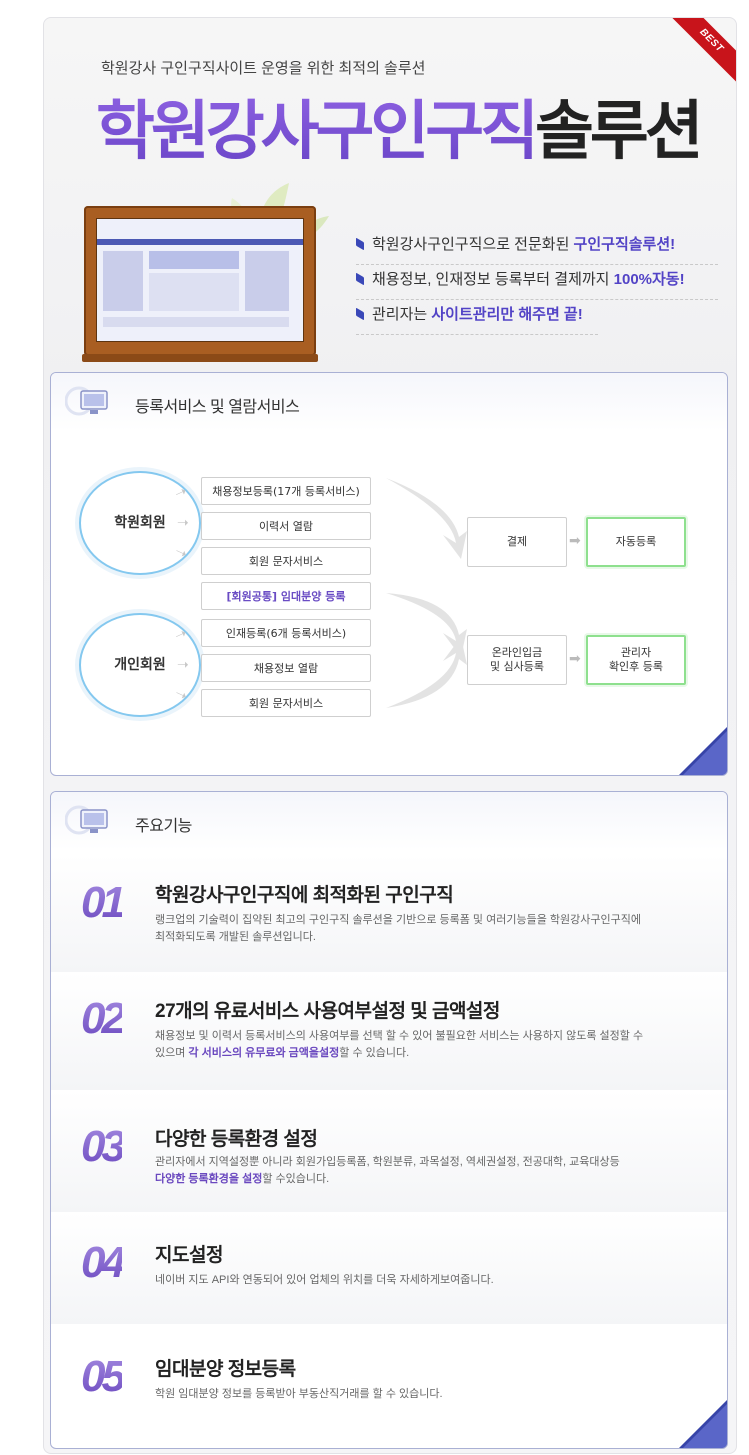 The image size is (749, 1455). I want to click on feature-number: 02, so click(103, 1018).